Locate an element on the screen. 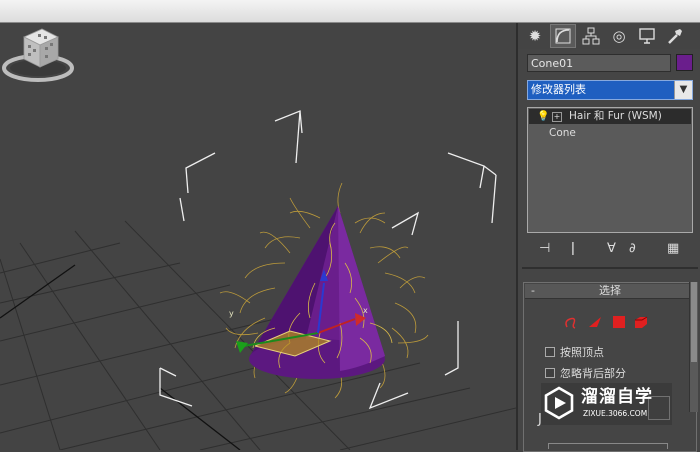 The width and height of the screenshot is (700, 452). watermark-logo is located at coordinates (559, 403).